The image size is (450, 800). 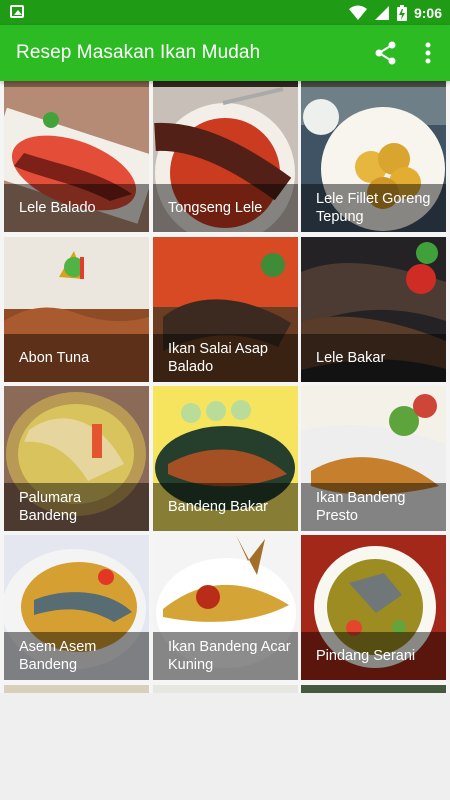 I want to click on app-bar: Resep Masakan Ikan Mudah, so click(x=225, y=53).